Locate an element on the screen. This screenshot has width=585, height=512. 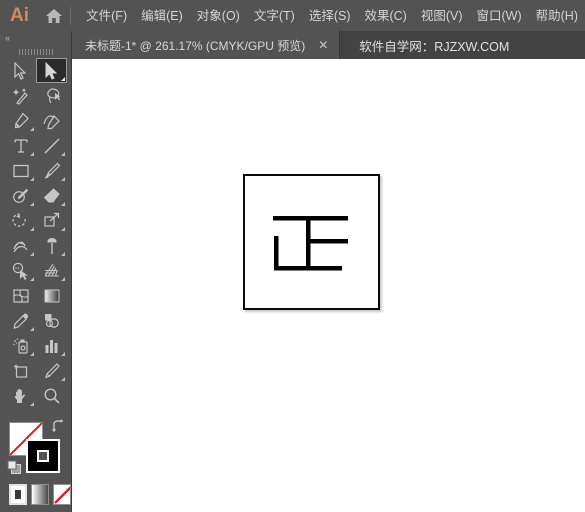
default-fill-stroke-icon is located at coordinates (14, 470).